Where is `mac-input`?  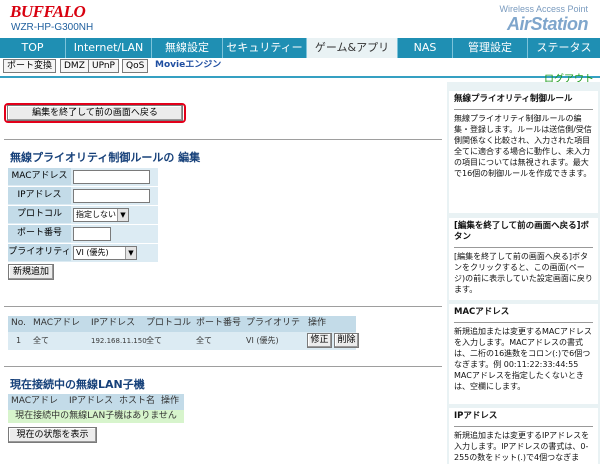
mac-input is located at coordinates (111, 177).